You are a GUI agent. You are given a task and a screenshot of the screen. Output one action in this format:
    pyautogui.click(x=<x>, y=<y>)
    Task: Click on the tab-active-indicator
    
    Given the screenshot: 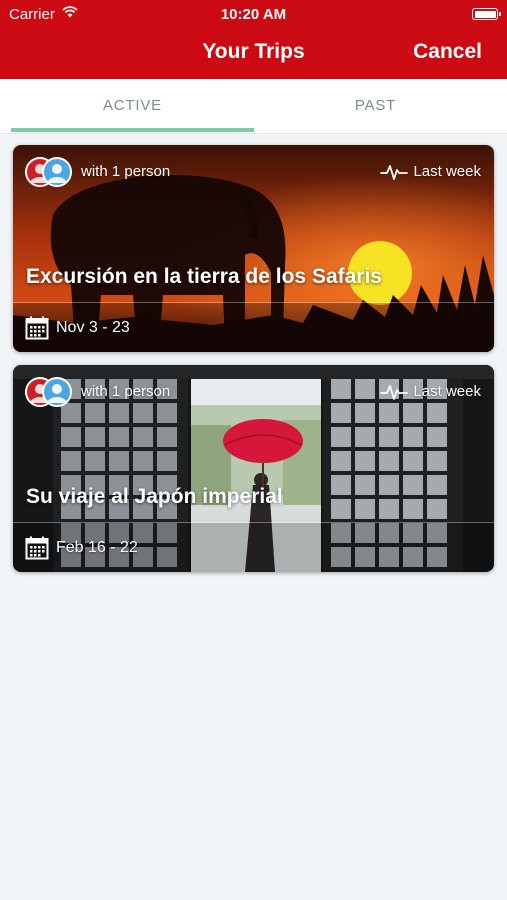 What is the action you would take?
    pyautogui.click(x=132, y=130)
    